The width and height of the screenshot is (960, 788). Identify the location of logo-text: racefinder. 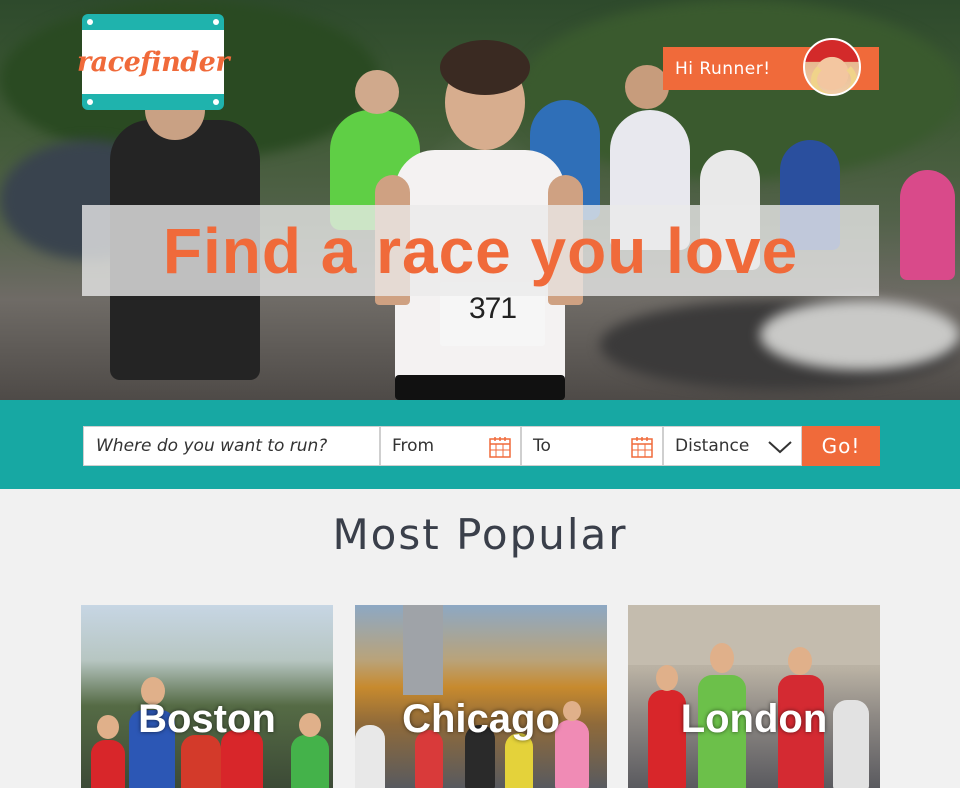
(153, 62).